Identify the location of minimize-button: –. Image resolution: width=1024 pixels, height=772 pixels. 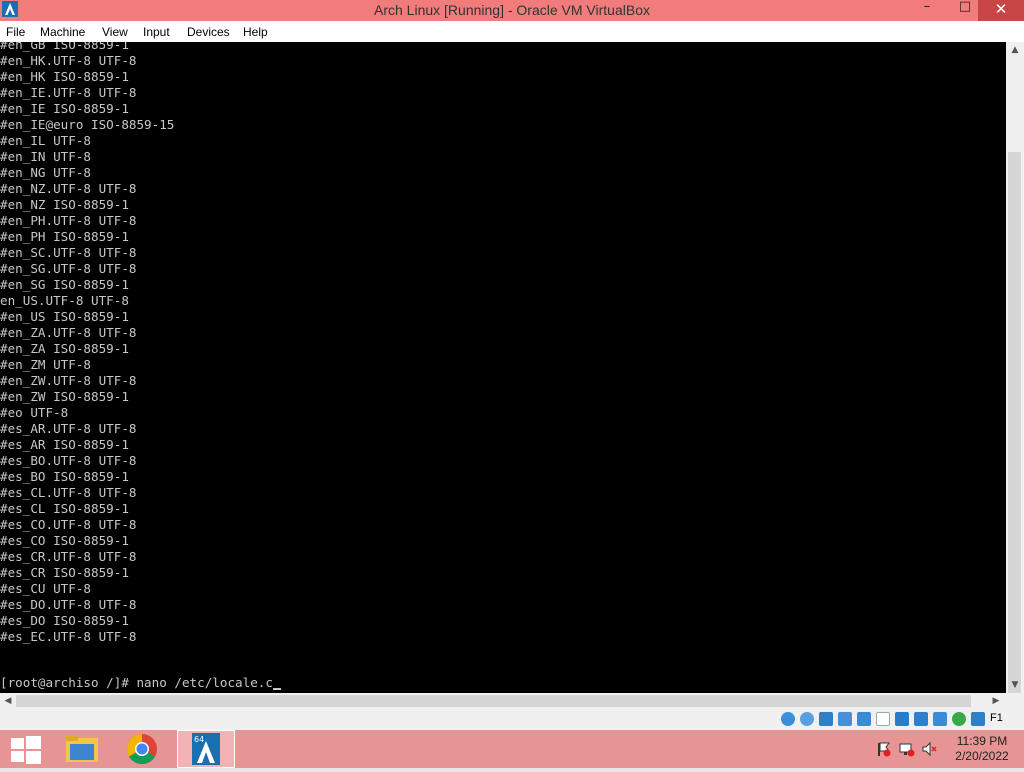
(927, 10).